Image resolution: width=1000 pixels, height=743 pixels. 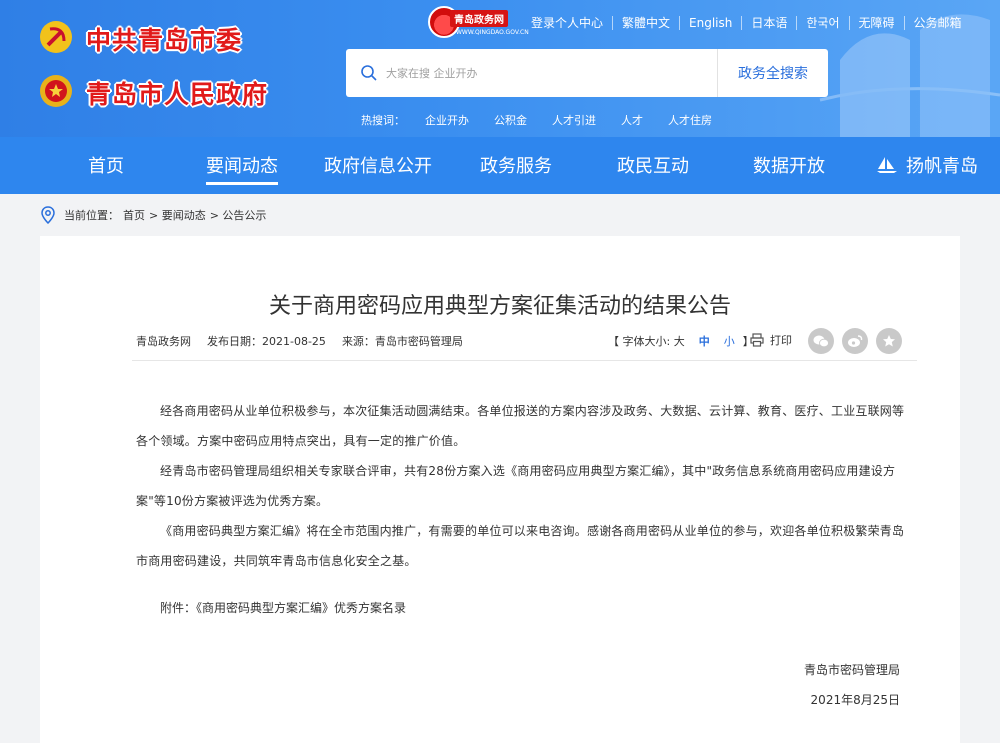 What do you see at coordinates (106, 165) in the screenshot?
I see `nav-item-home: 首页` at bounding box center [106, 165].